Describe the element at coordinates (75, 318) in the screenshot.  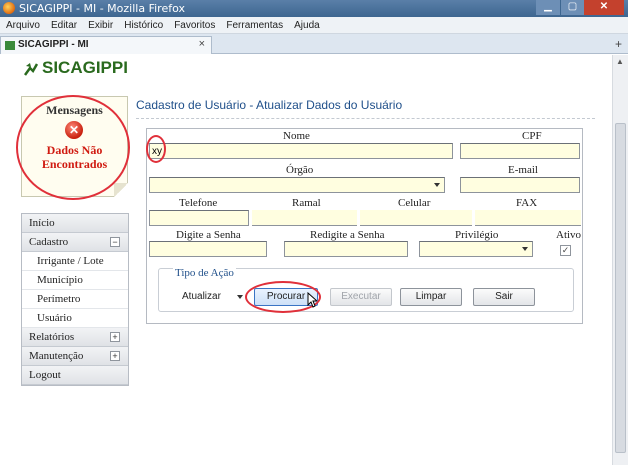
I see `sidebar-item-usuario: Usuário` at that location.